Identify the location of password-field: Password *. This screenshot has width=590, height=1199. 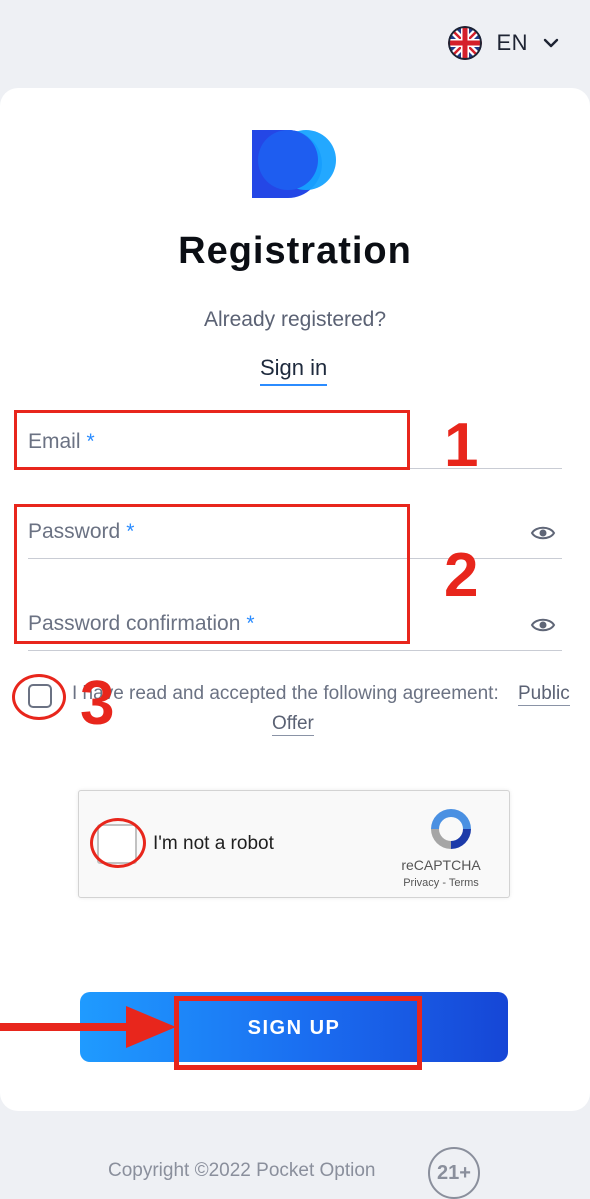
(297, 530).